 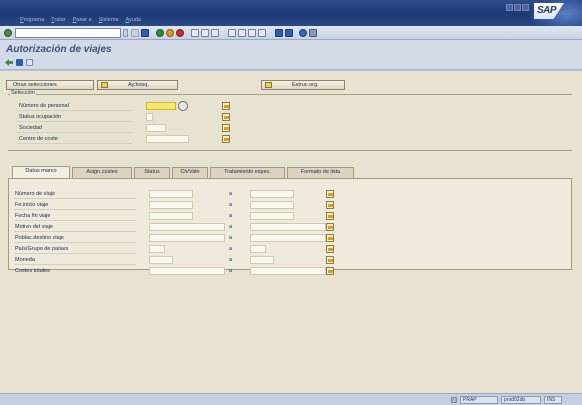 What do you see at coordinates (291, 399) in the screenshot?
I see `status-bar: PRAP prod02db INS` at bounding box center [291, 399].